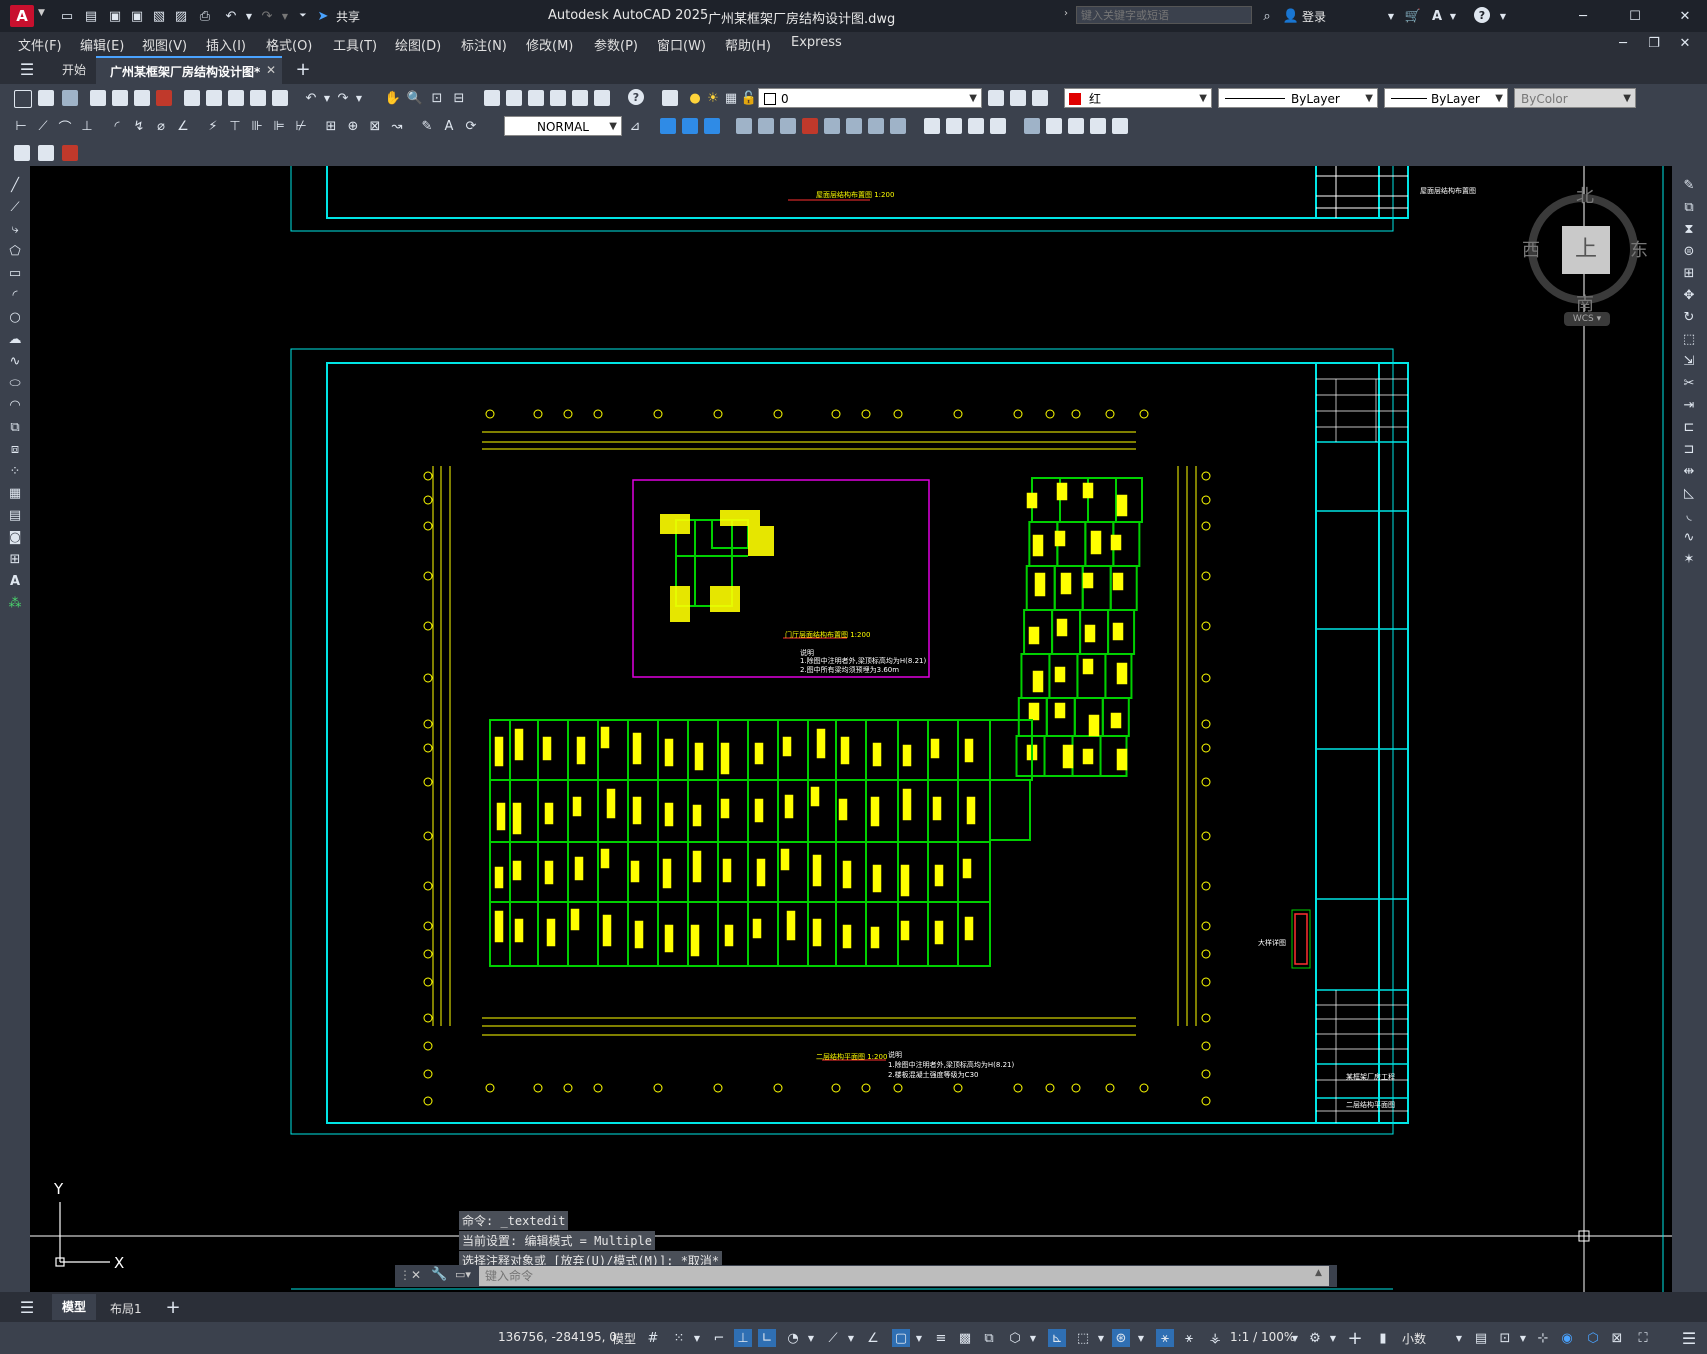 This screenshot has height=1354, width=1707. I want to click on fullscreen-icon: ⛶, so click(1643, 1338).